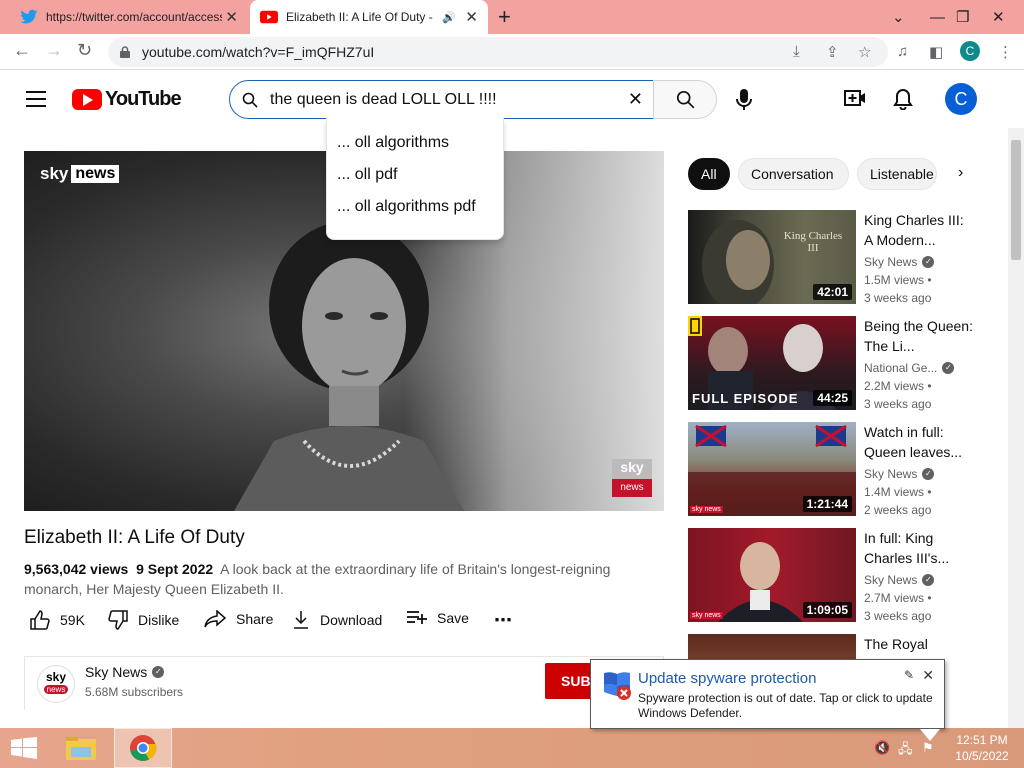  I want to click on scrollbar-thumb, so click(1016, 200).